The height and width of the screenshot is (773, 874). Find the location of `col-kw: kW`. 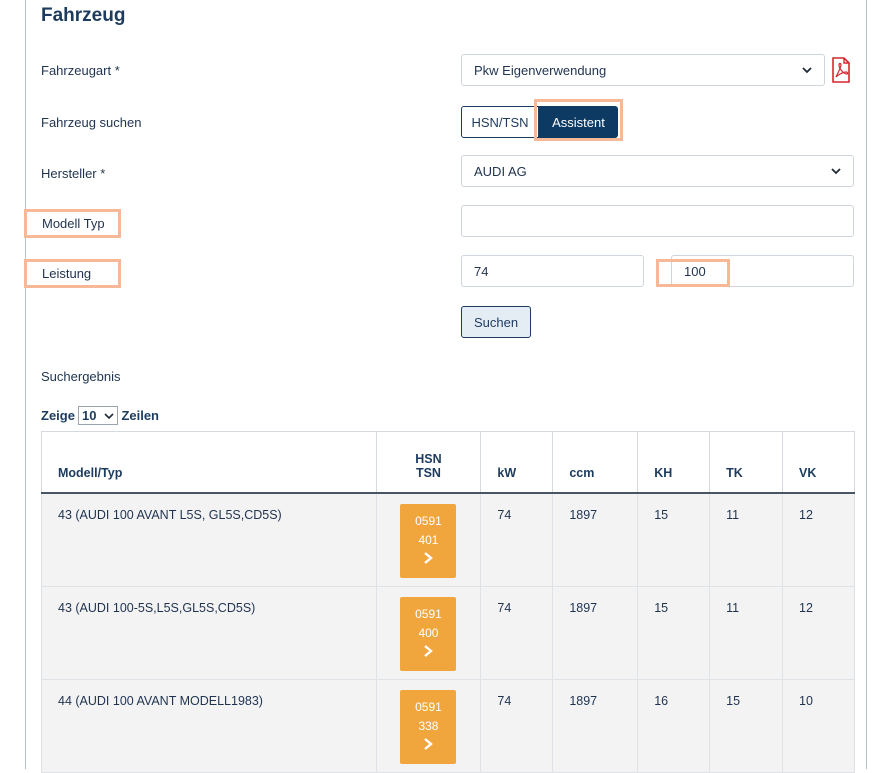

col-kw: kW is located at coordinates (517, 462).